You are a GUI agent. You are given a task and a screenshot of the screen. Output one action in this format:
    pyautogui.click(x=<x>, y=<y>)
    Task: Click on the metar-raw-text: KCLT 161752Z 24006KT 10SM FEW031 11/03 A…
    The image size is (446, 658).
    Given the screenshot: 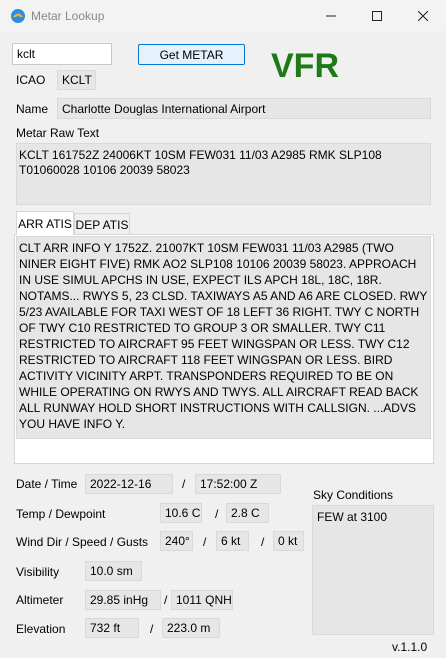 What is the action you would take?
    pyautogui.click(x=223, y=174)
    